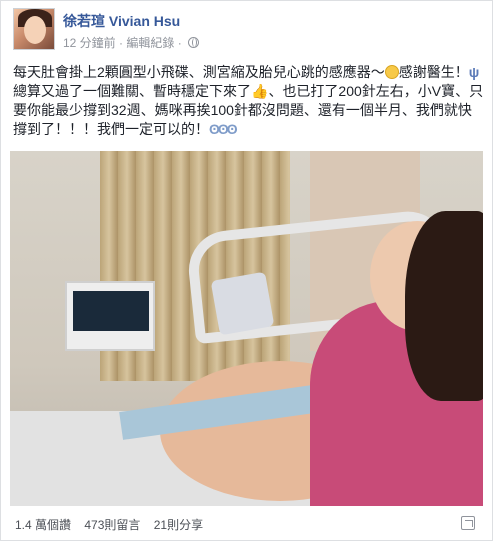  I want to click on author-name: 徐若瑄 Vivian Hsu, so click(121, 21).